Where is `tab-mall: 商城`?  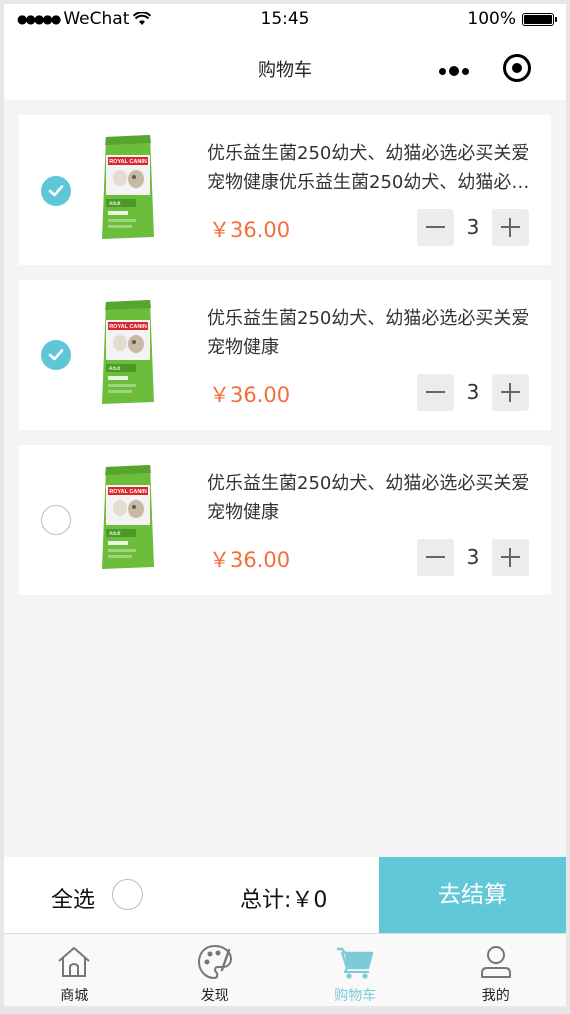 tab-mall: 商城 is located at coordinates (74, 970).